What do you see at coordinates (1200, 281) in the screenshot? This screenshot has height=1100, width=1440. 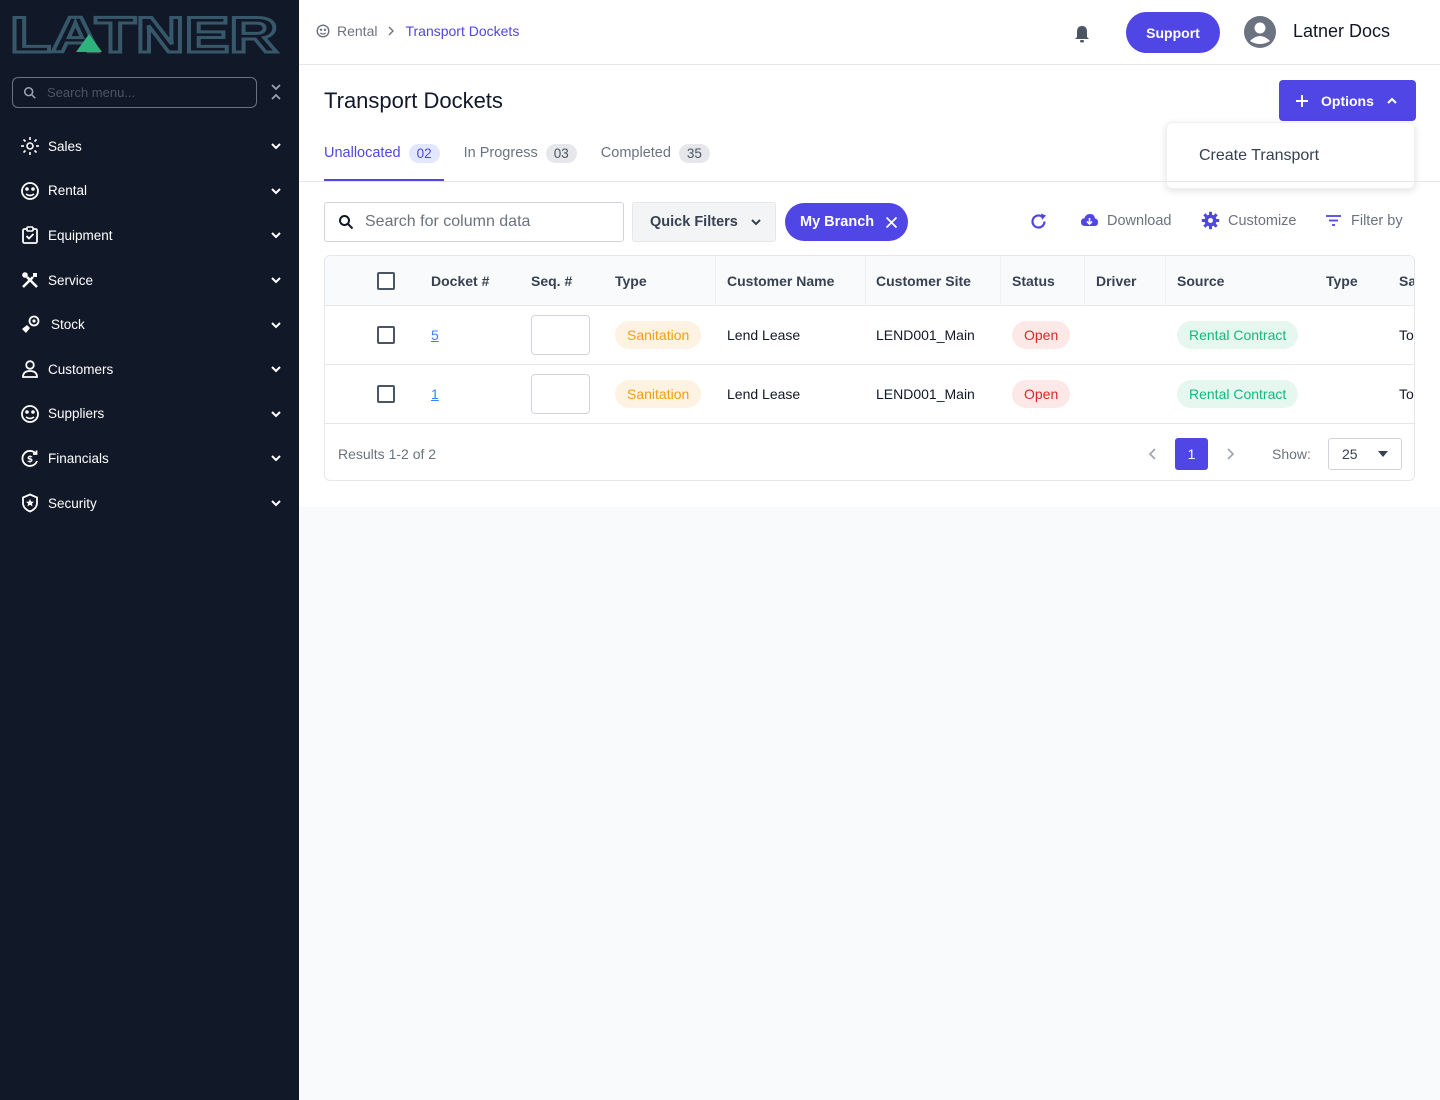 I see `column-header-source: Source` at bounding box center [1200, 281].